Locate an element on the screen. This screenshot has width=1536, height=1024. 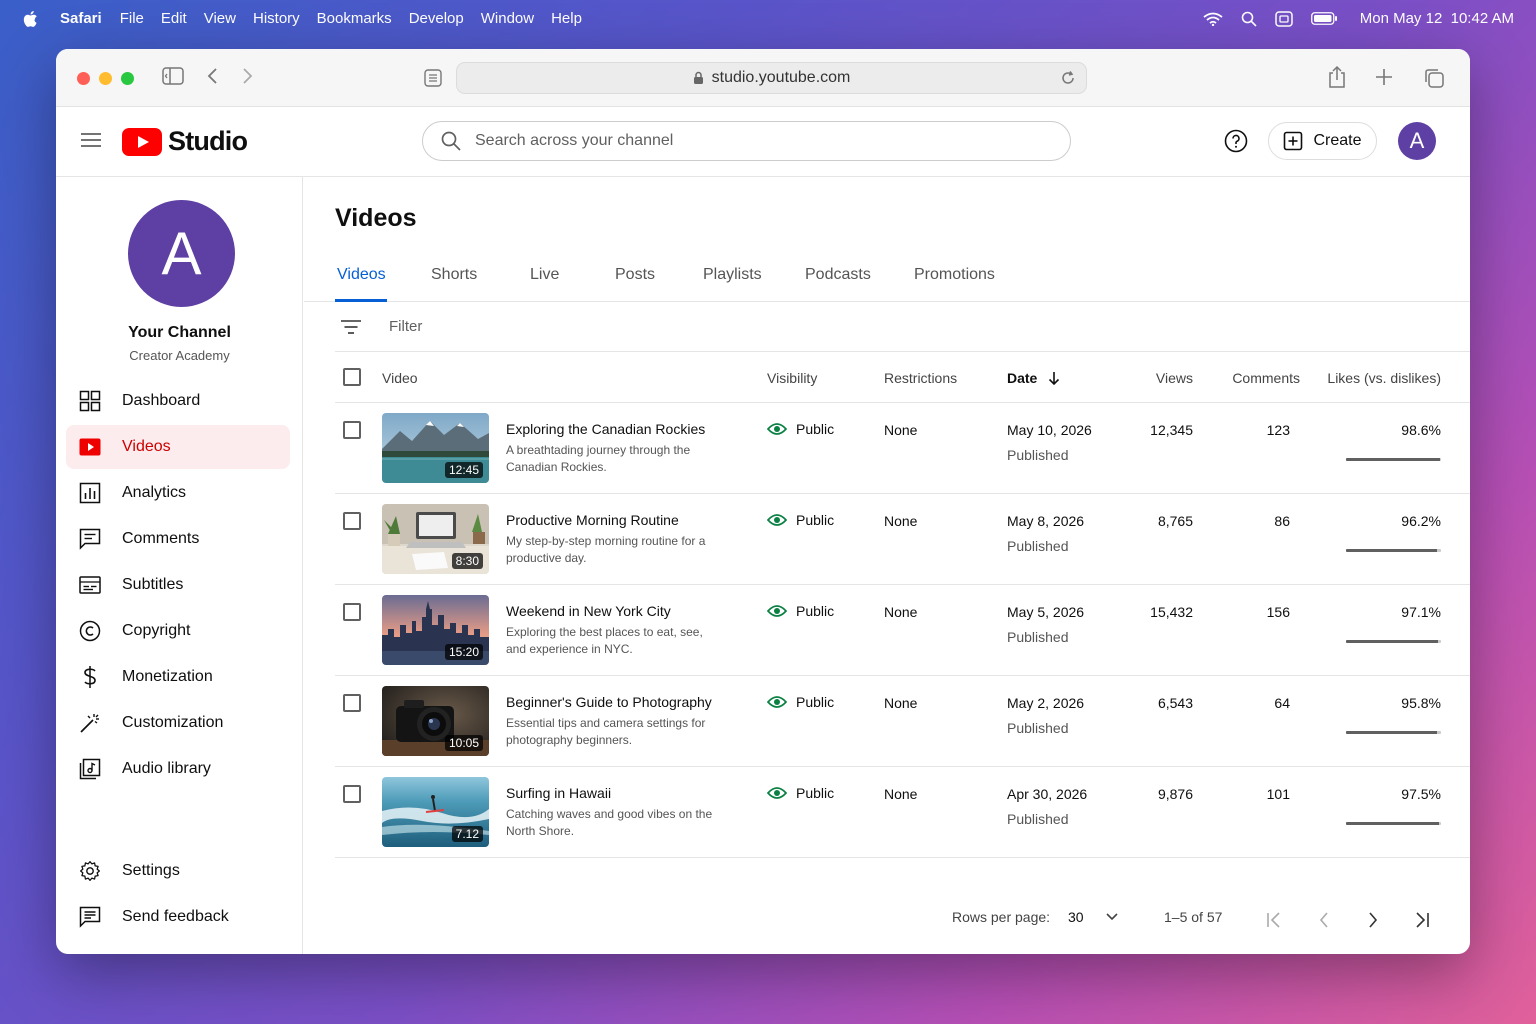
video-title: Weekend in New York City is located at coordinates (588, 611).